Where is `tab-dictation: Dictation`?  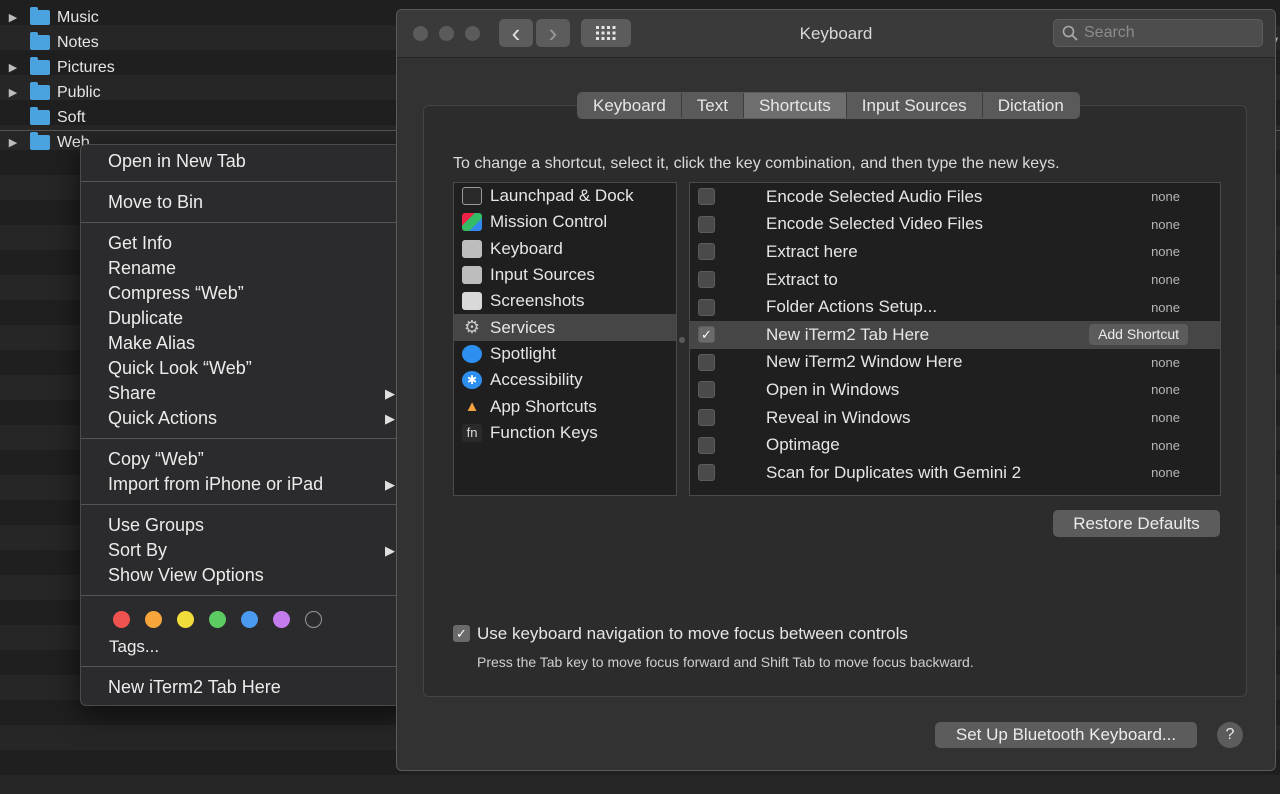
tab-dictation: Dictation is located at coordinates (1030, 105).